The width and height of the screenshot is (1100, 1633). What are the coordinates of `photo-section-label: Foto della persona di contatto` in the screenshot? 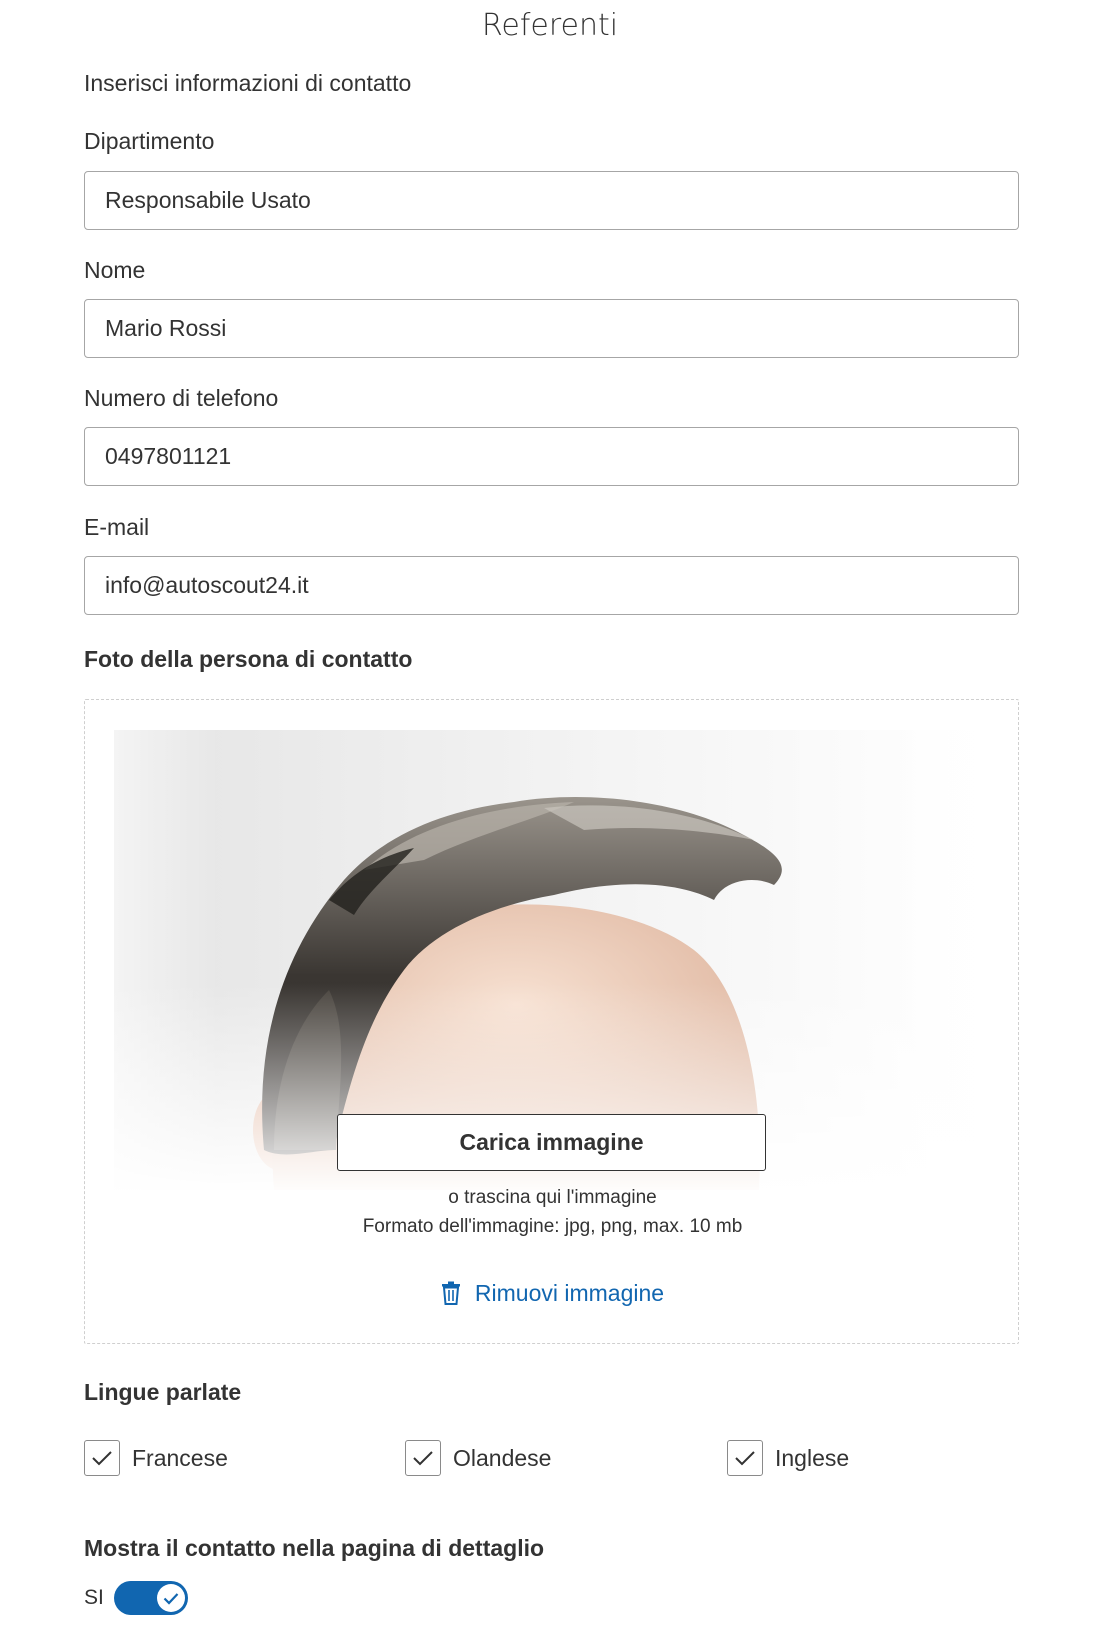 It's located at (248, 659).